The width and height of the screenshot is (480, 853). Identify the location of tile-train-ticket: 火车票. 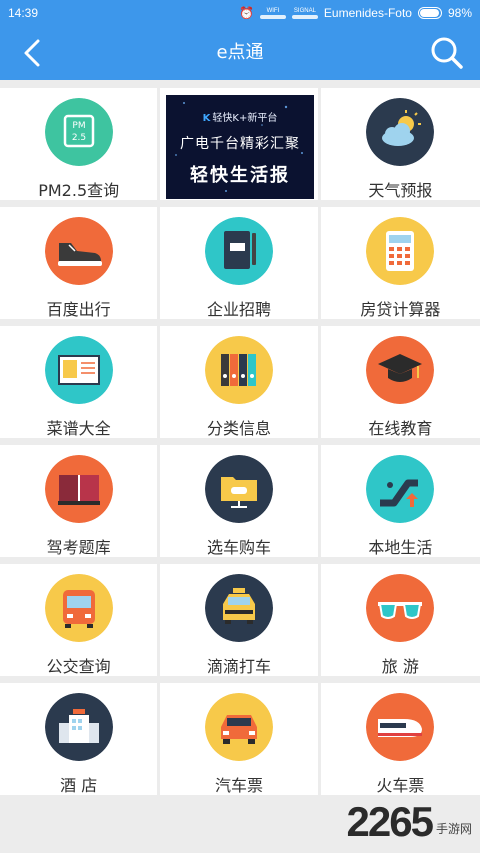
(400, 739).